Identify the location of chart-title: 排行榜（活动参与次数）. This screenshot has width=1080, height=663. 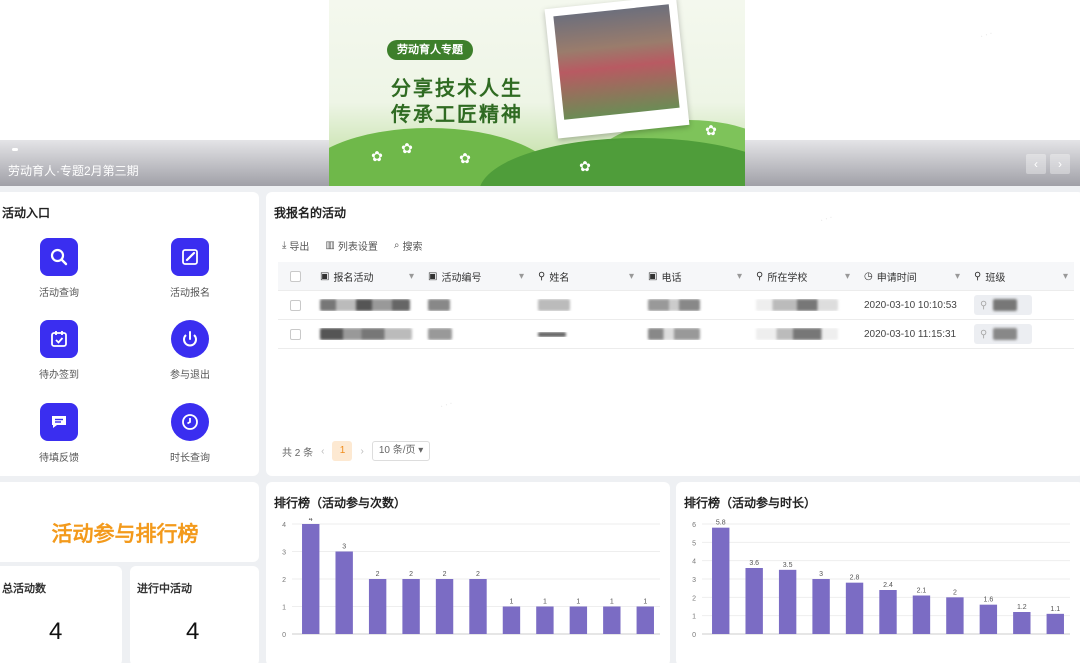
(340, 503).